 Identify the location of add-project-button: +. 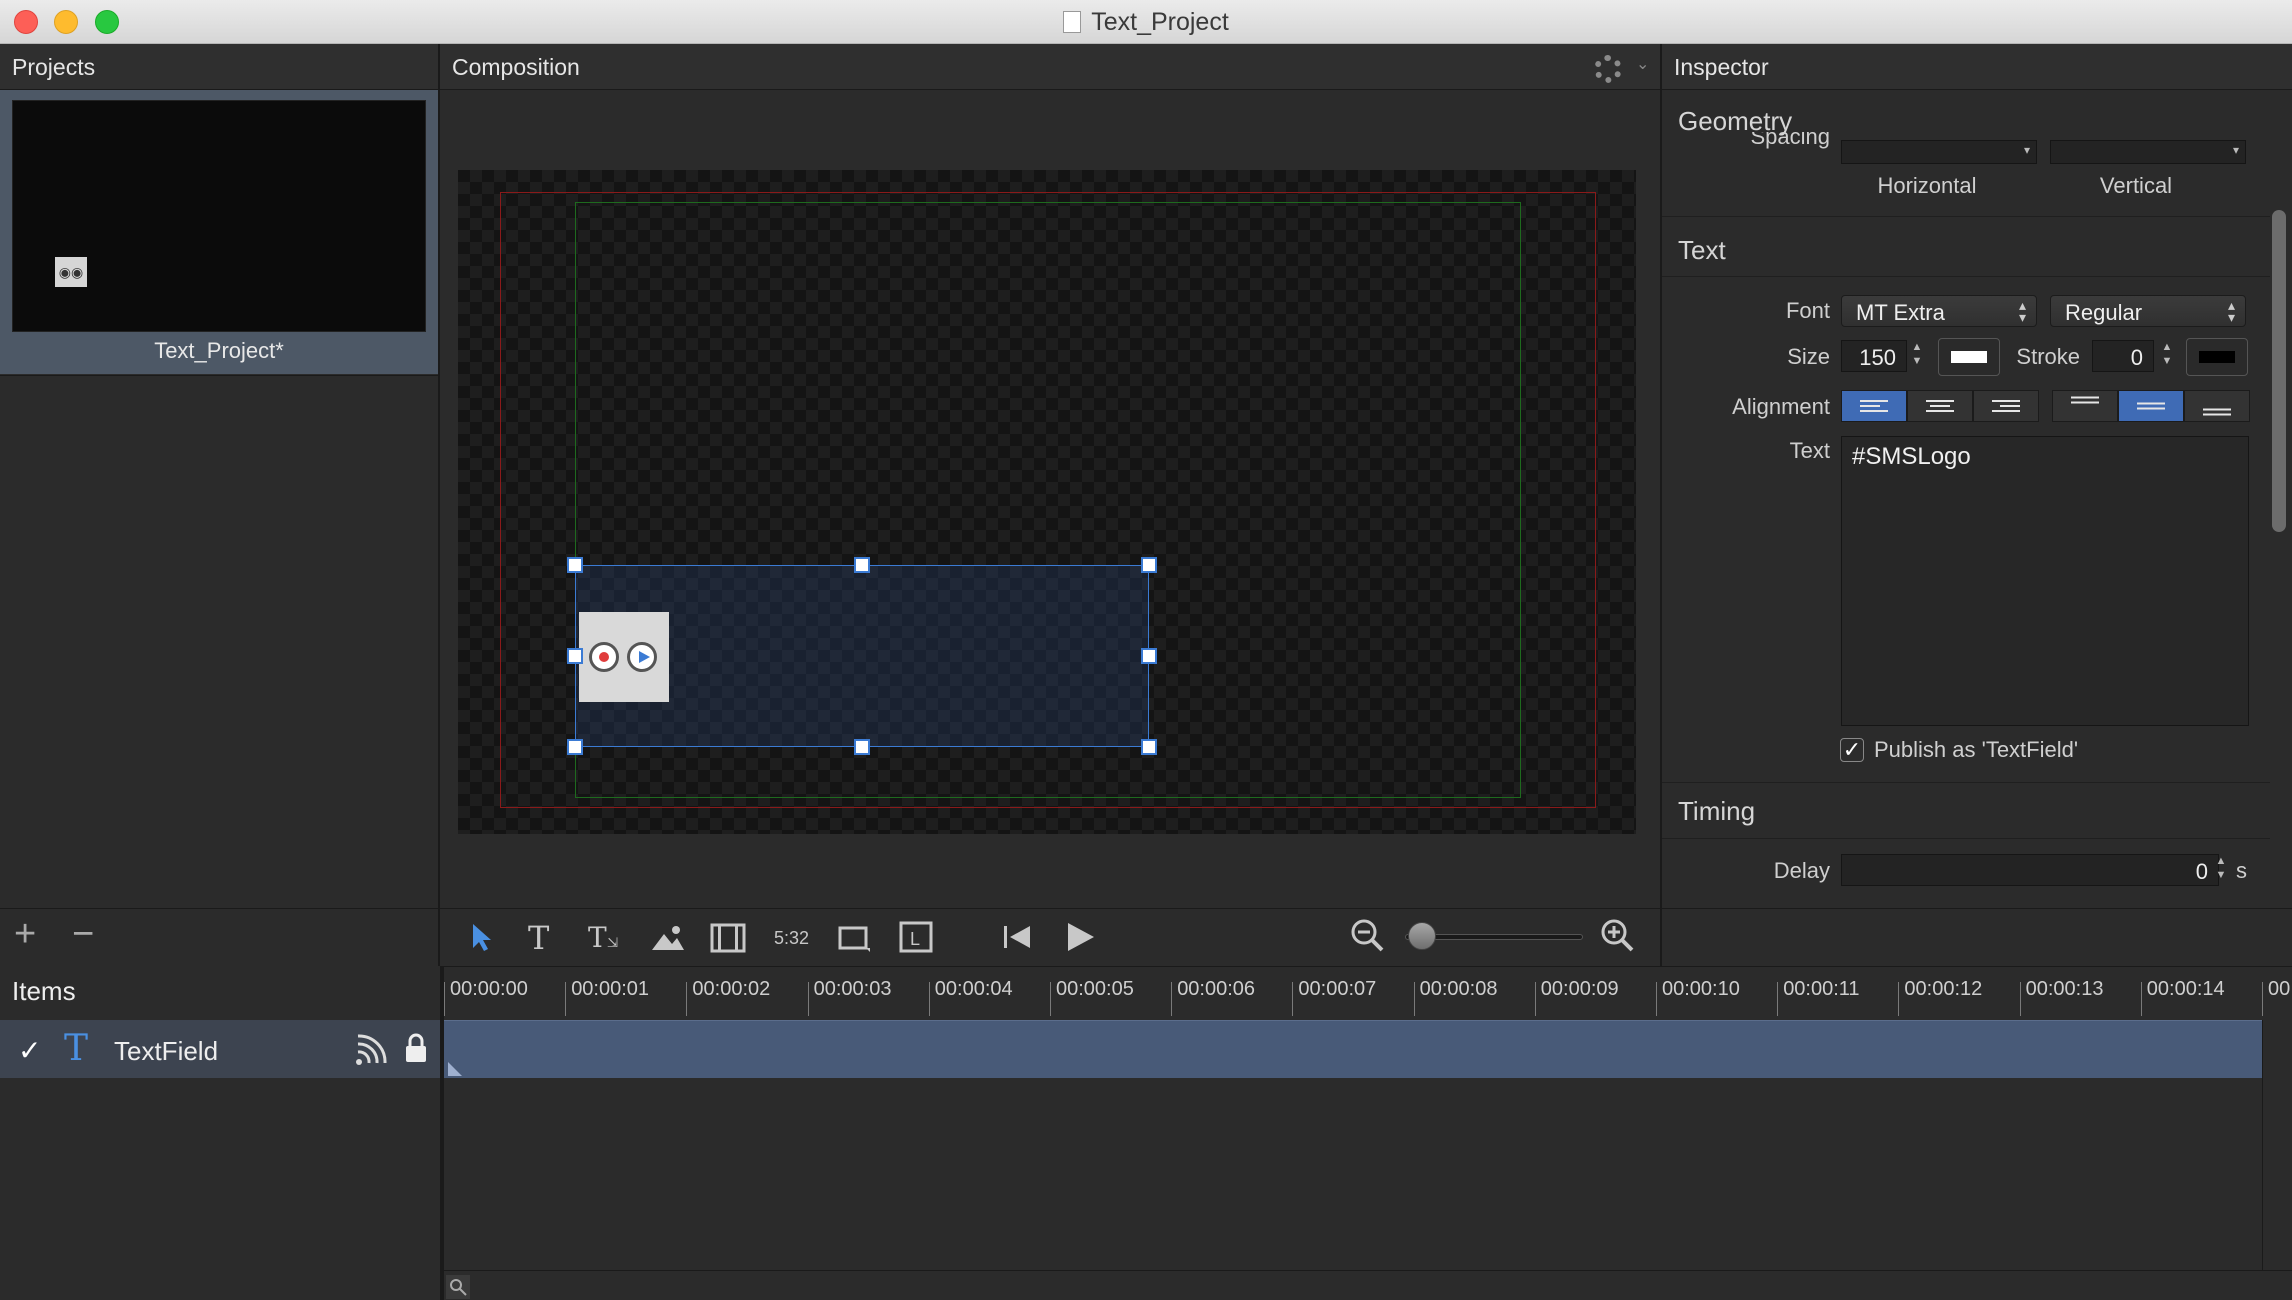
(25, 934).